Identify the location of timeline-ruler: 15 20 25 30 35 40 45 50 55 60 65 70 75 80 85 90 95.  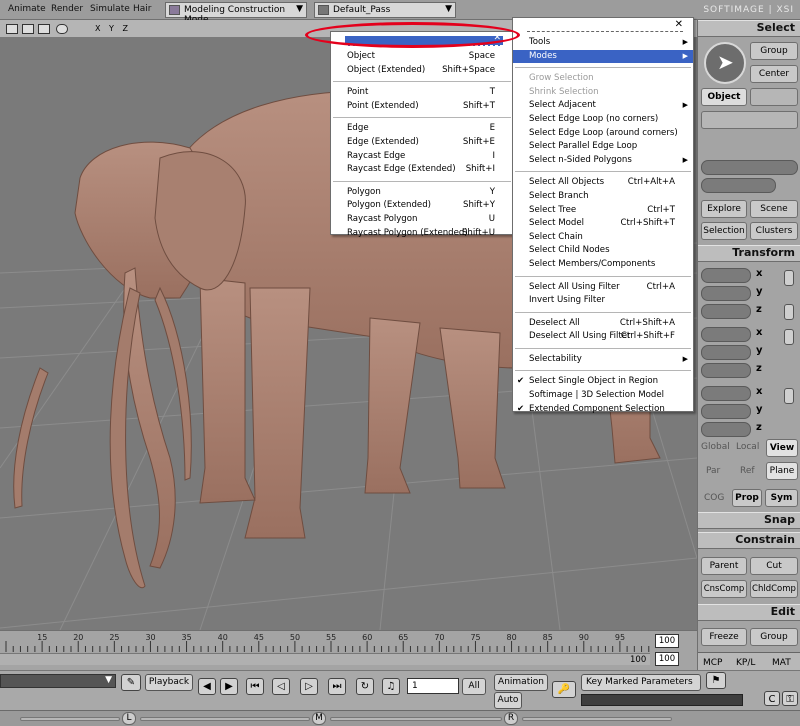
(325, 642).